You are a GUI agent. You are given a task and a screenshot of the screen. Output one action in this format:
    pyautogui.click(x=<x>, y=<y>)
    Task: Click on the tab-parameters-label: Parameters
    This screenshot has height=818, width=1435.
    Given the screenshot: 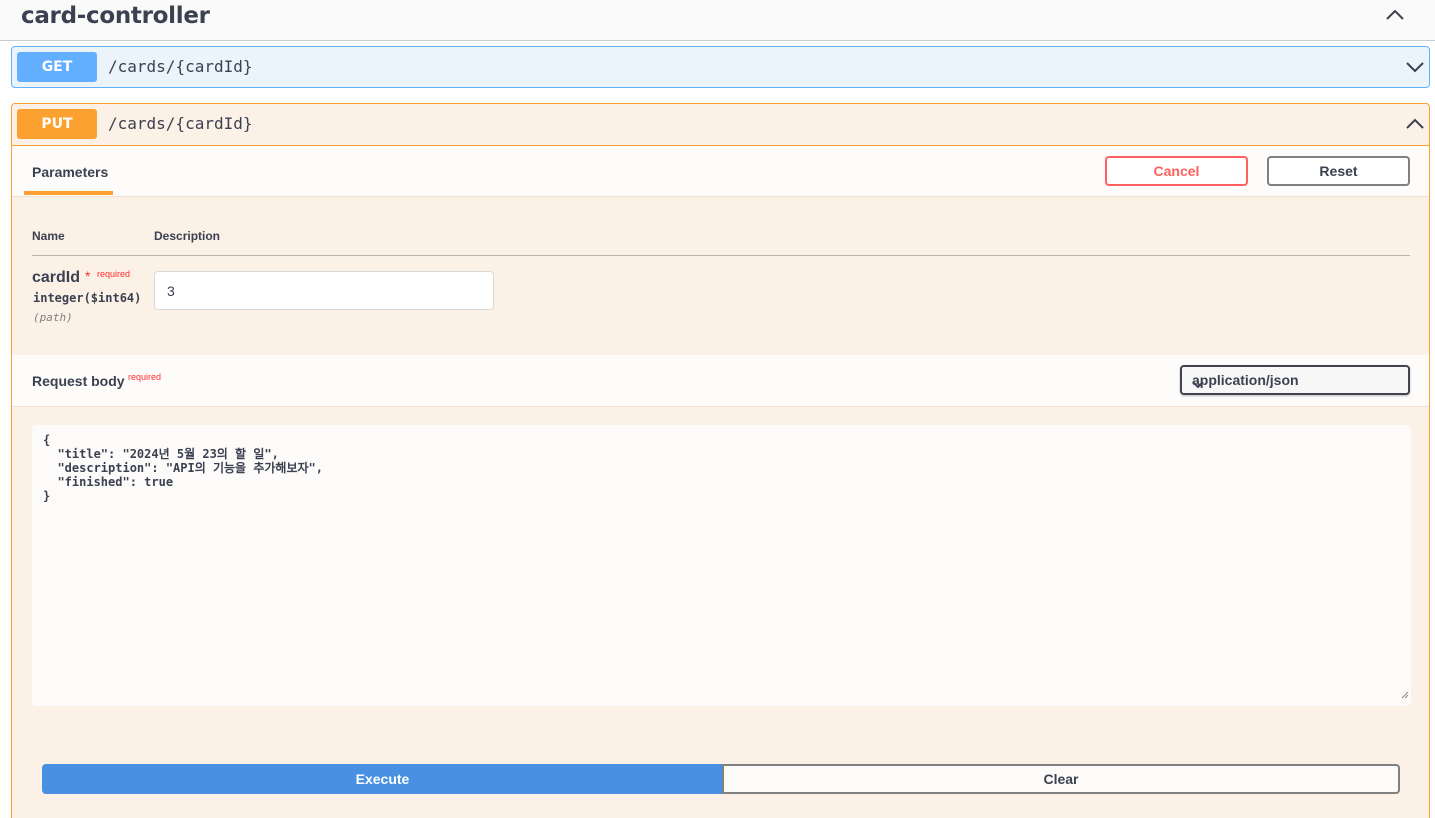 What is the action you would take?
    pyautogui.click(x=70, y=172)
    